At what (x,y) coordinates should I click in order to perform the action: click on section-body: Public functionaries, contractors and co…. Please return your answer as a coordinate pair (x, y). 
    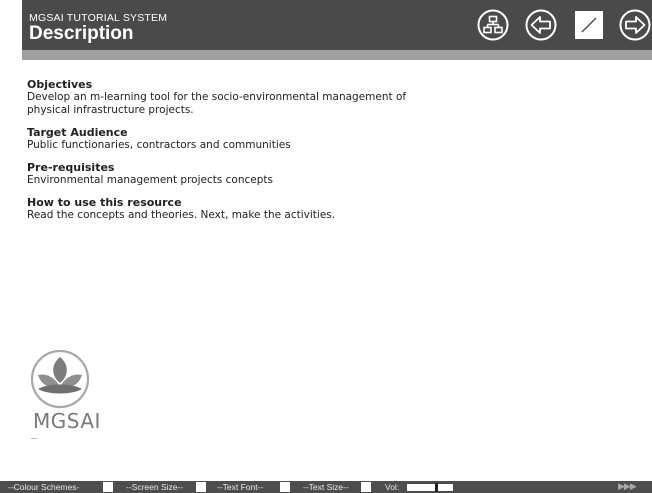
    Looking at the image, I should click on (159, 145).